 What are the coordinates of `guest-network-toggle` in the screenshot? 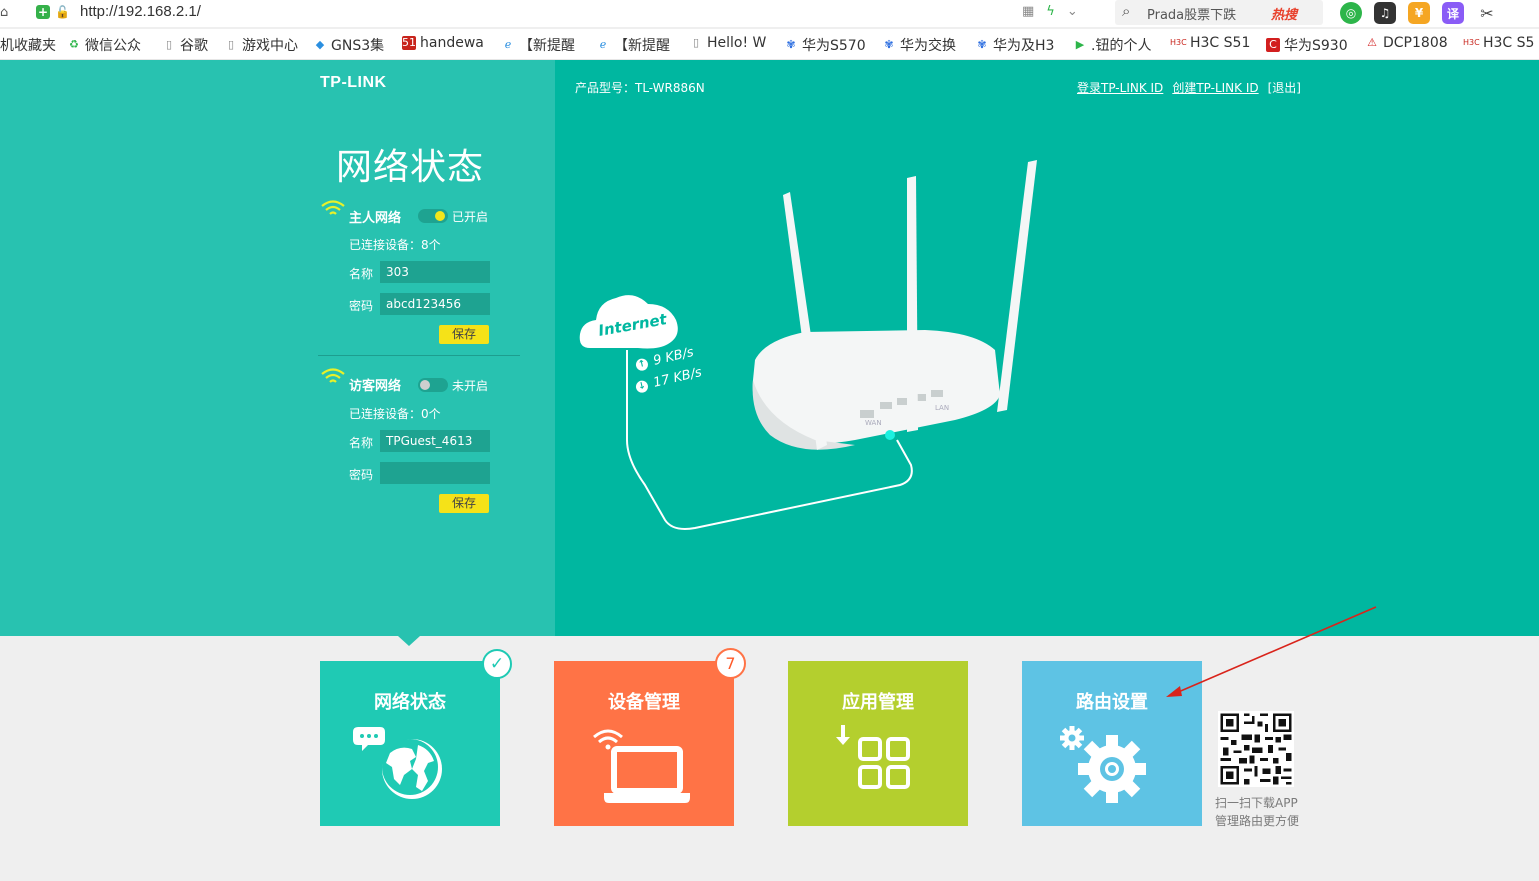 It's located at (433, 385).